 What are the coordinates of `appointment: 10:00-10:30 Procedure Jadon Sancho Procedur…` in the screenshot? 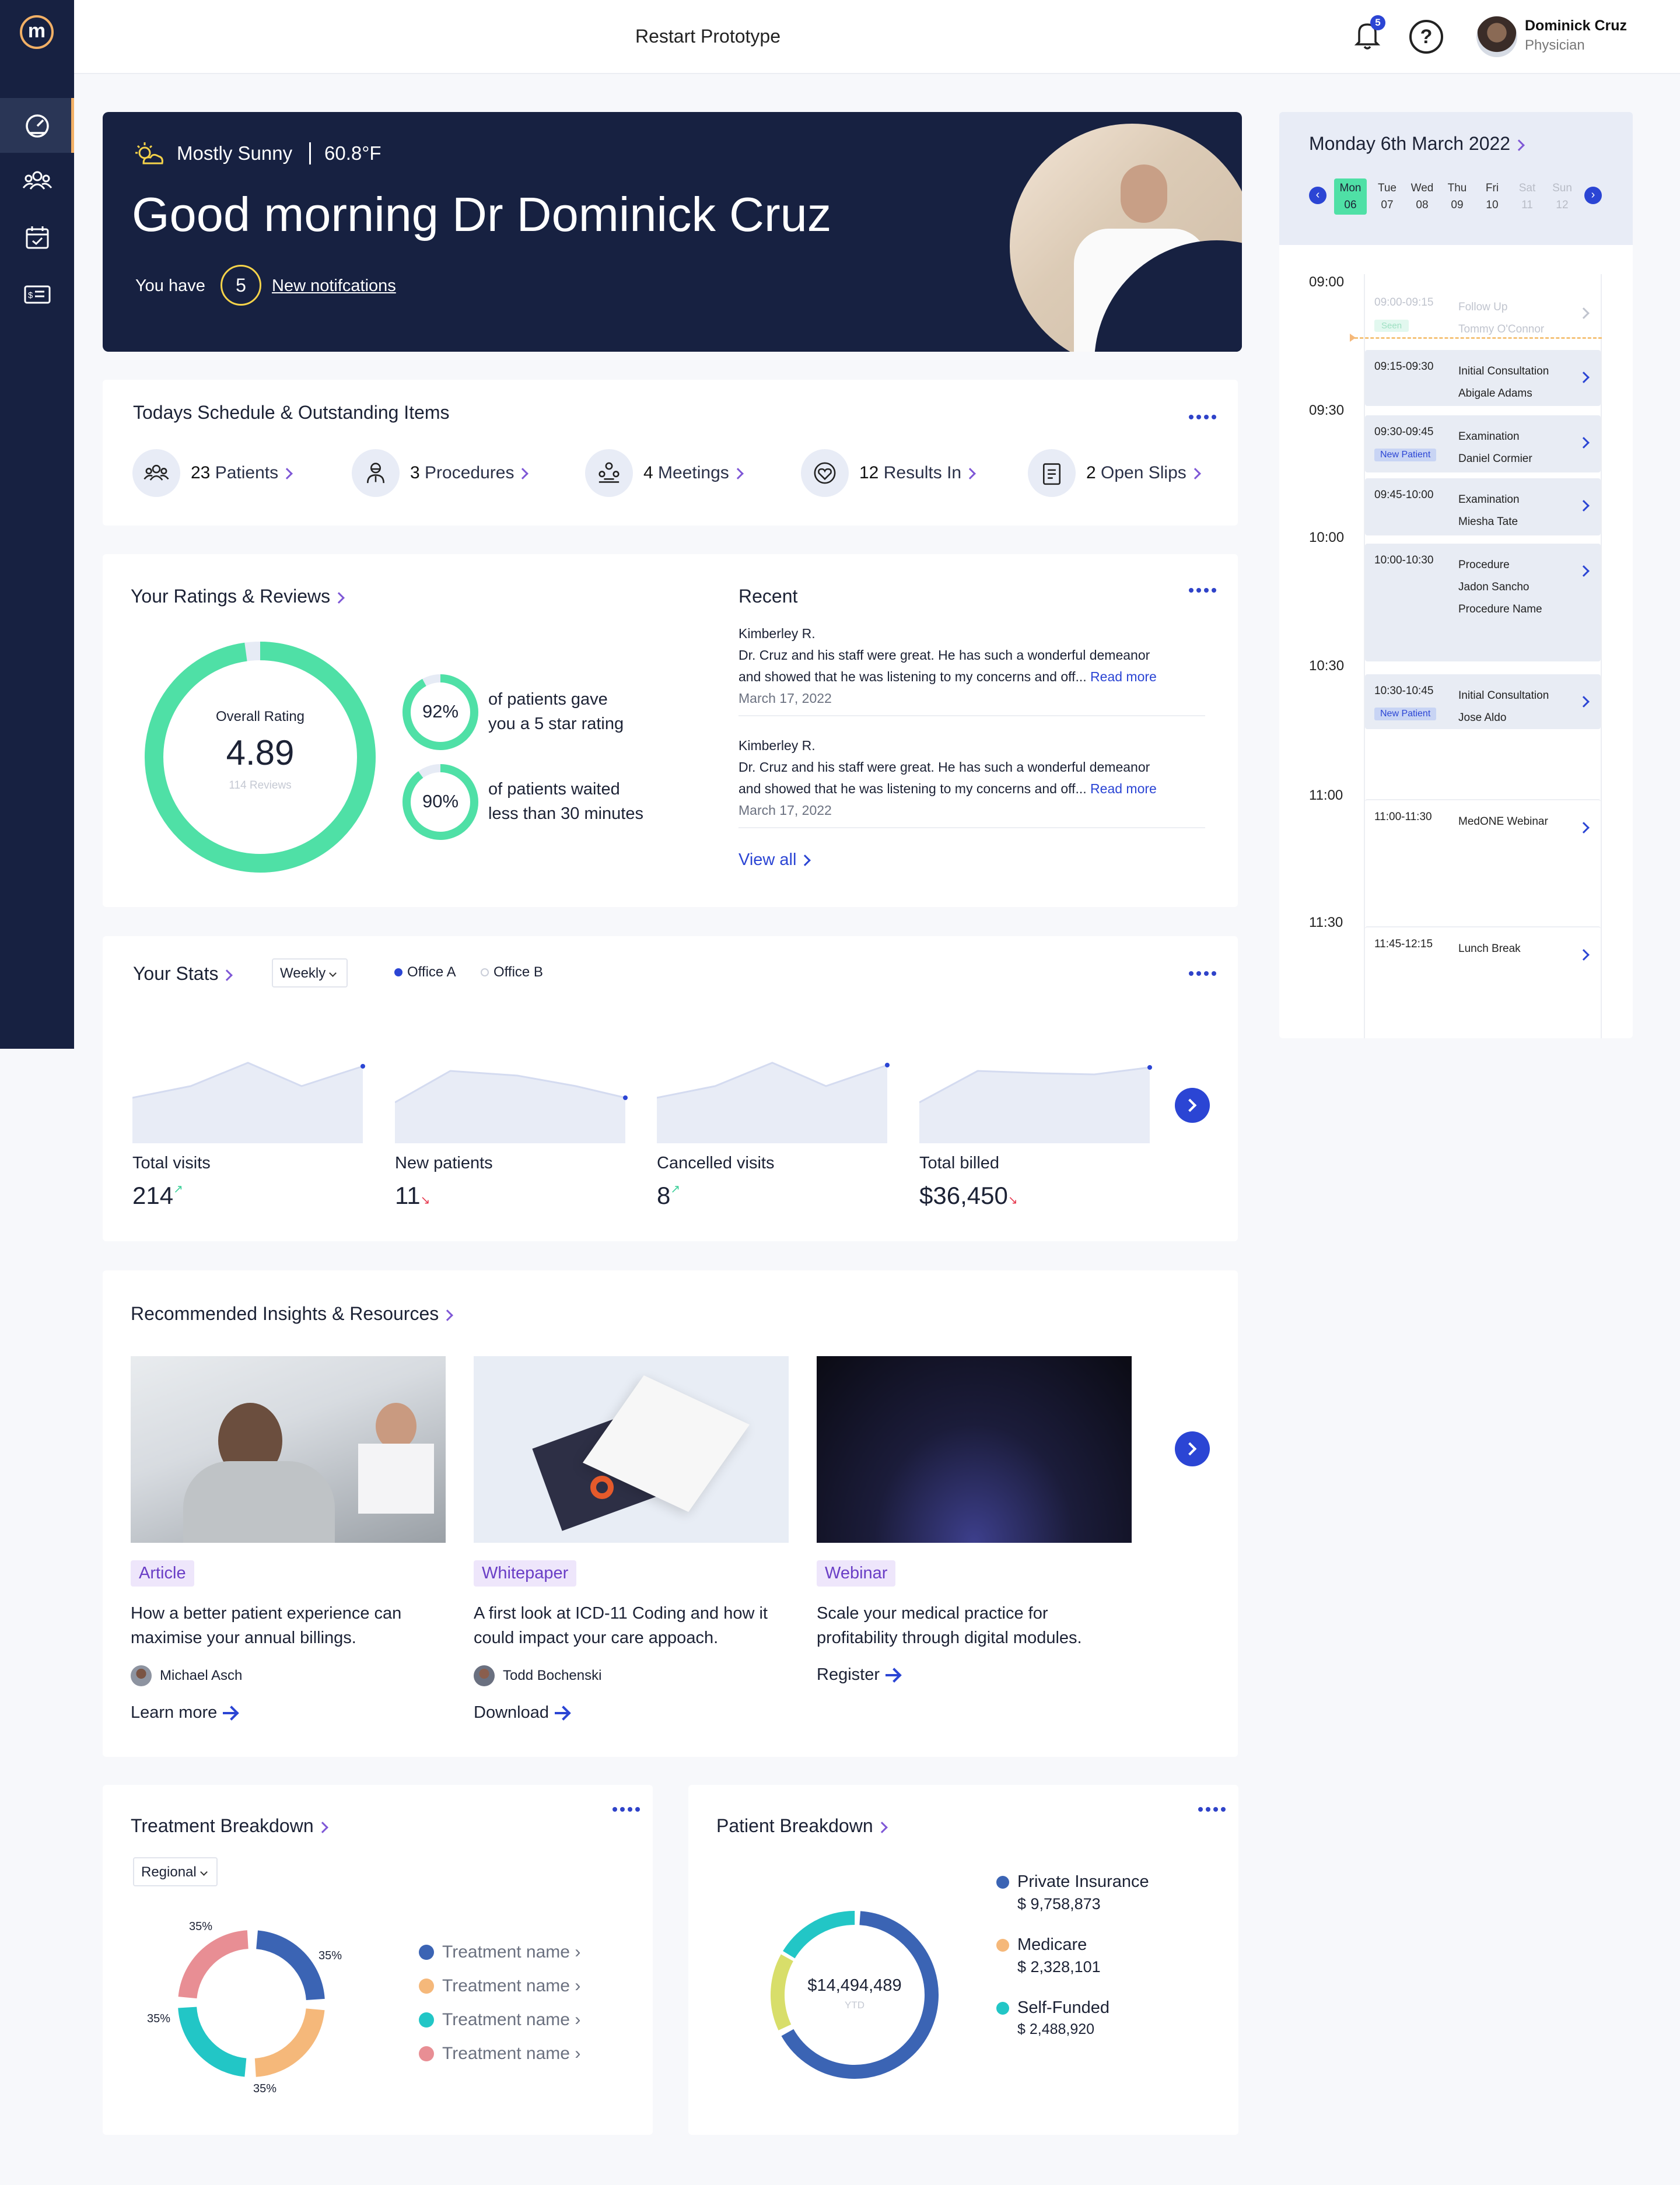 It's located at (1483, 602).